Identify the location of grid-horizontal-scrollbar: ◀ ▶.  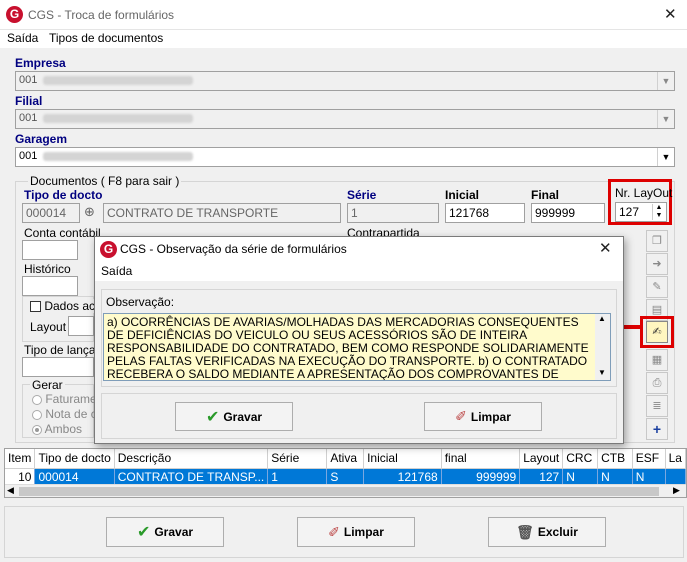
(345, 490).